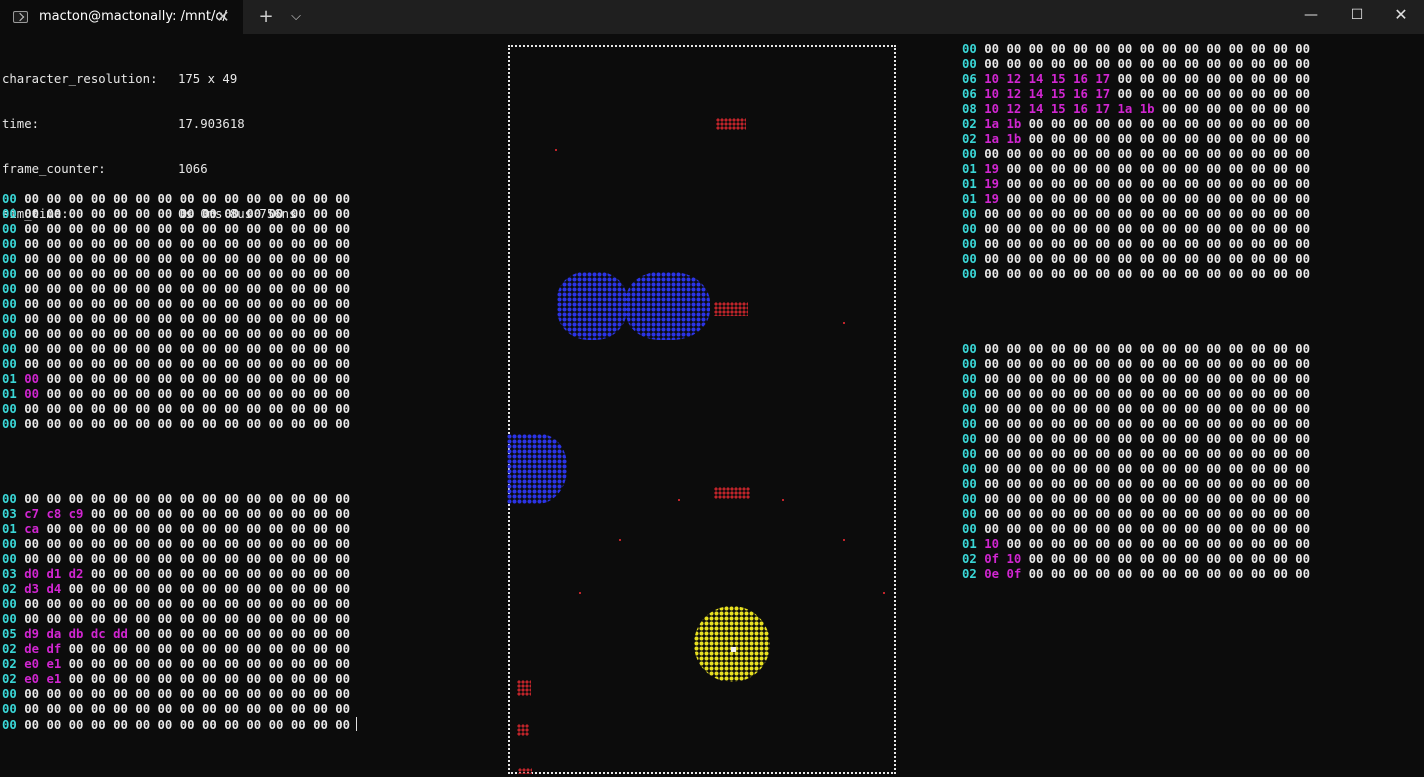 Image resolution: width=1424 pixels, height=777 pixels. Describe the element at coordinates (1401, 15) in the screenshot. I see `close-window-button: ✕` at that location.